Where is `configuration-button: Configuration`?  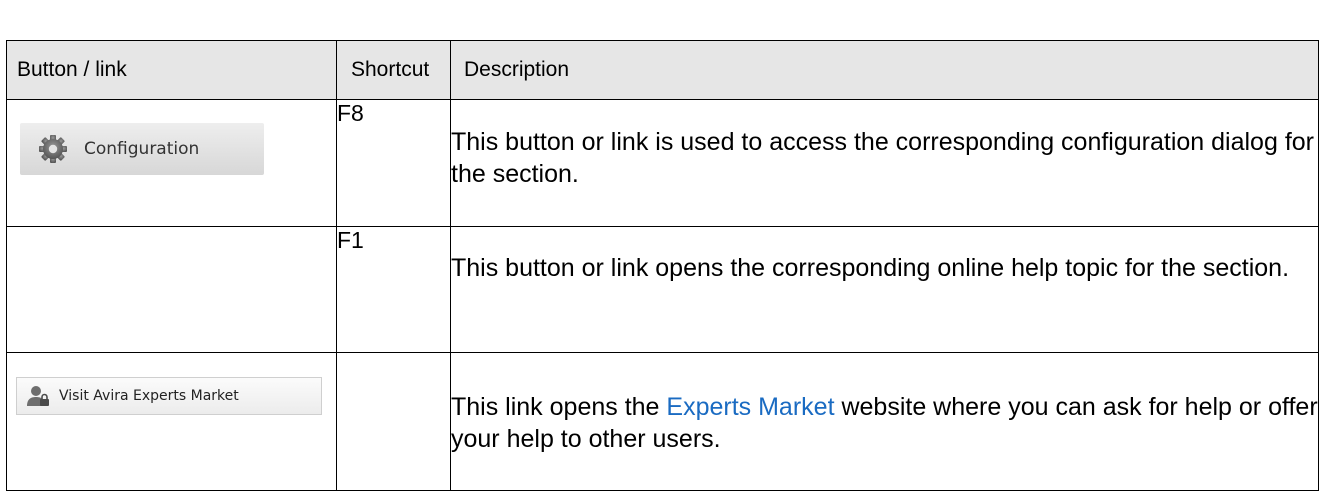 configuration-button: Configuration is located at coordinates (142, 149).